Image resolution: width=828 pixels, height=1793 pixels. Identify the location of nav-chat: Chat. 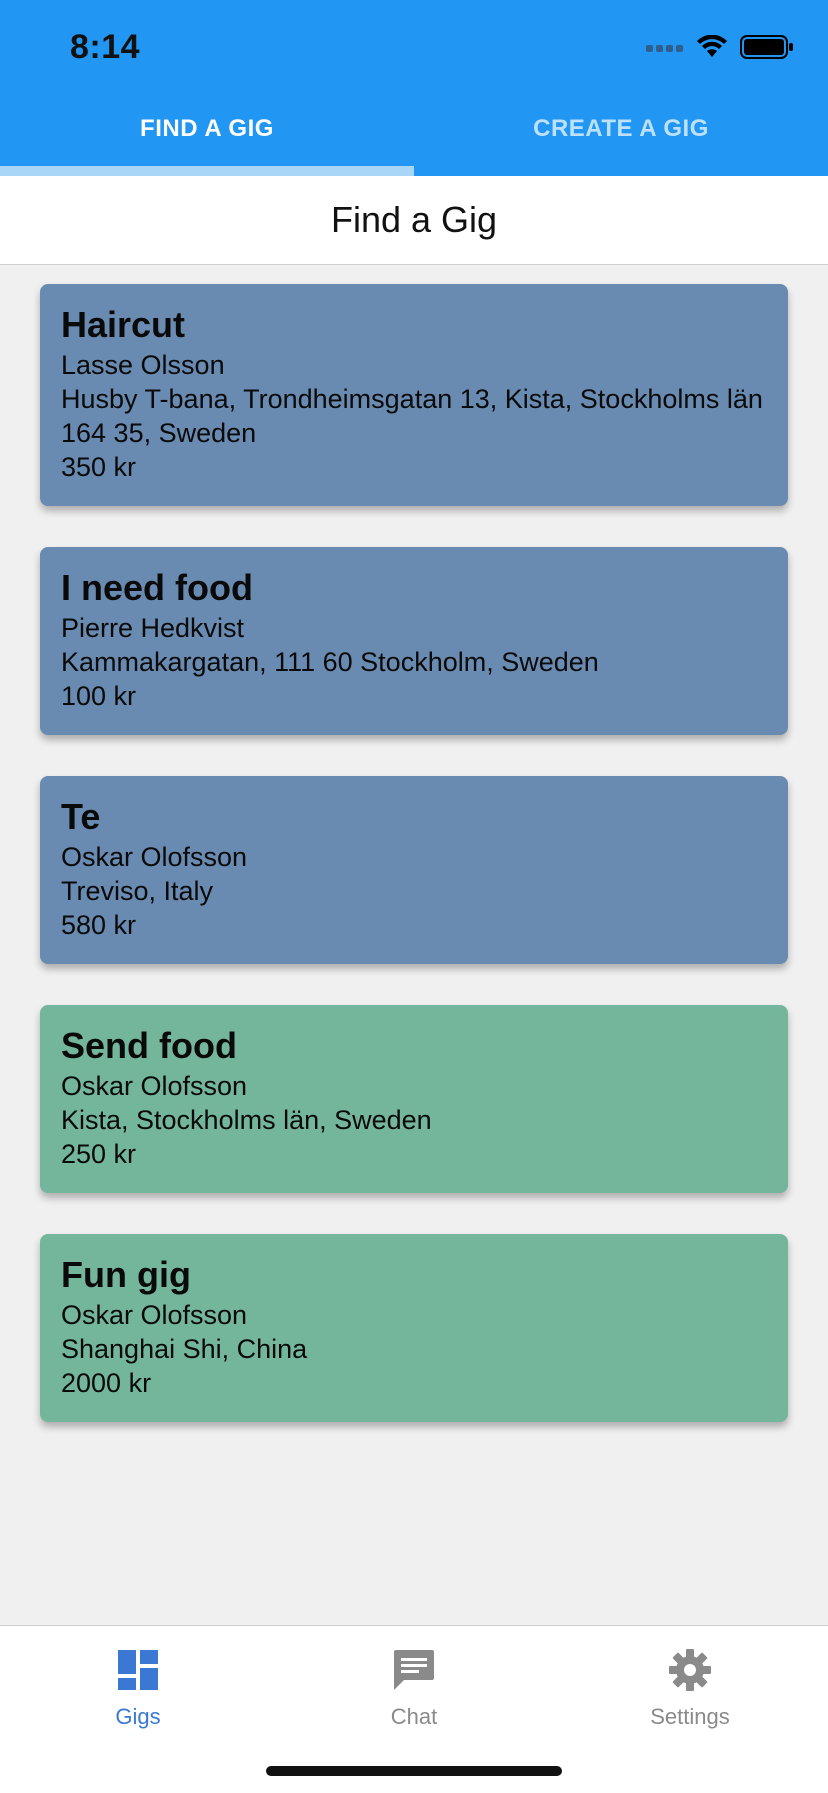
(414, 1691).